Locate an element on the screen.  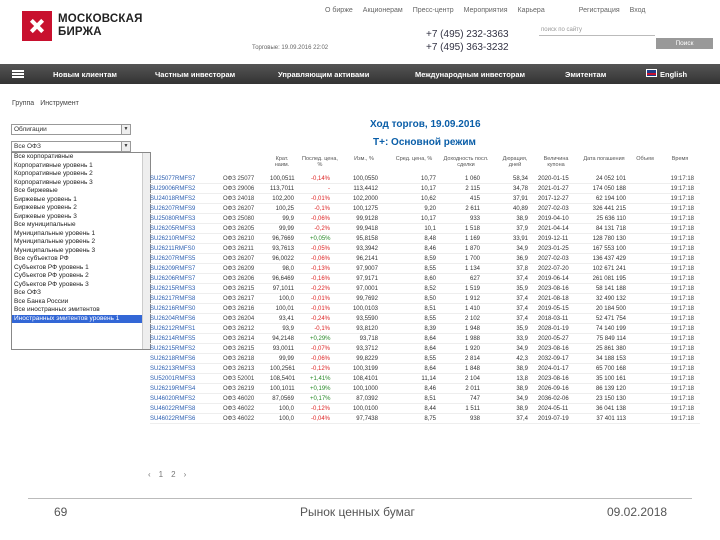
dropdown-option: Субъектов РФ уровень 3 is located at coordinates (81, 285).